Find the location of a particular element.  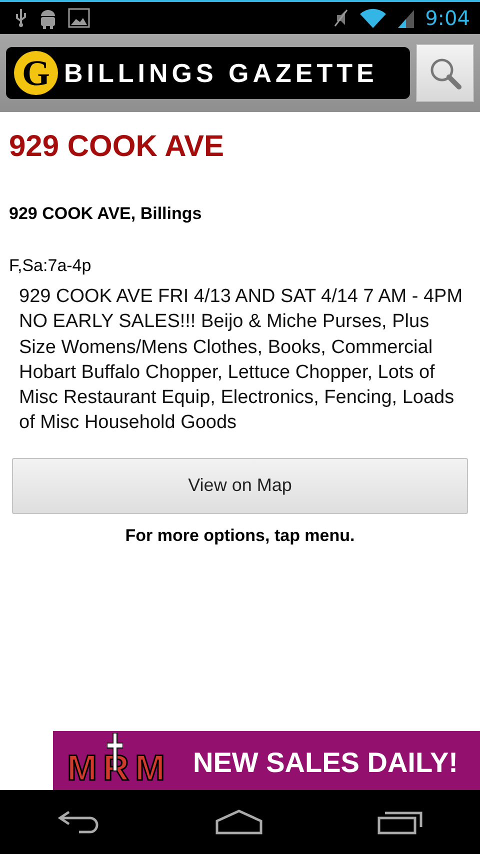

usb-icon is located at coordinates (21, 18).